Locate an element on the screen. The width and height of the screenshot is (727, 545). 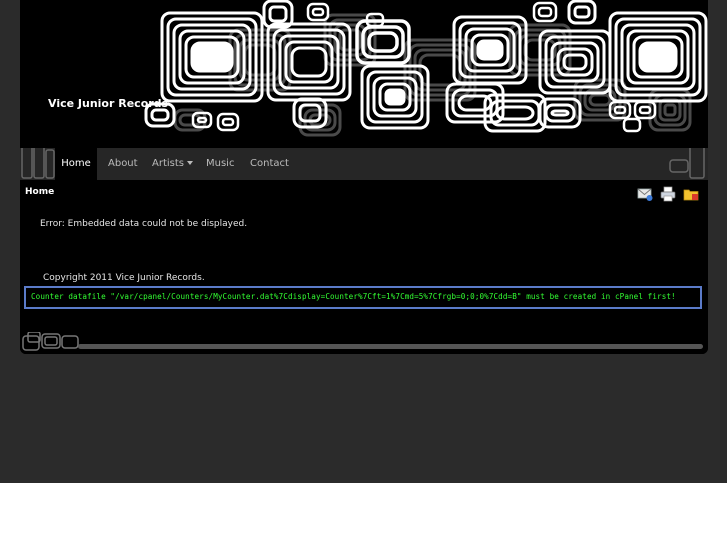
pdf-folder-icon is located at coordinates (691, 194).